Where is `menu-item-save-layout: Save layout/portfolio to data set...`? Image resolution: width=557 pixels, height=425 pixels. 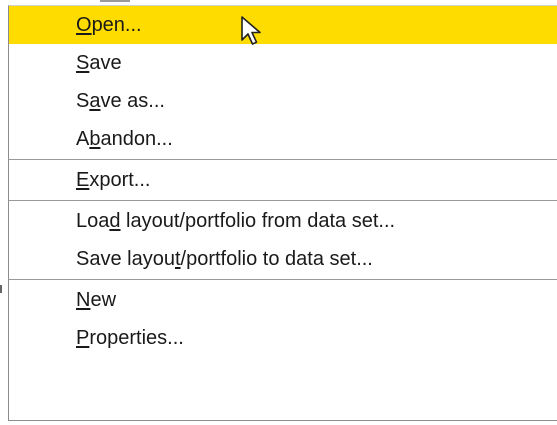 menu-item-save-layout: Save layout/portfolio to data set... is located at coordinates (283, 259).